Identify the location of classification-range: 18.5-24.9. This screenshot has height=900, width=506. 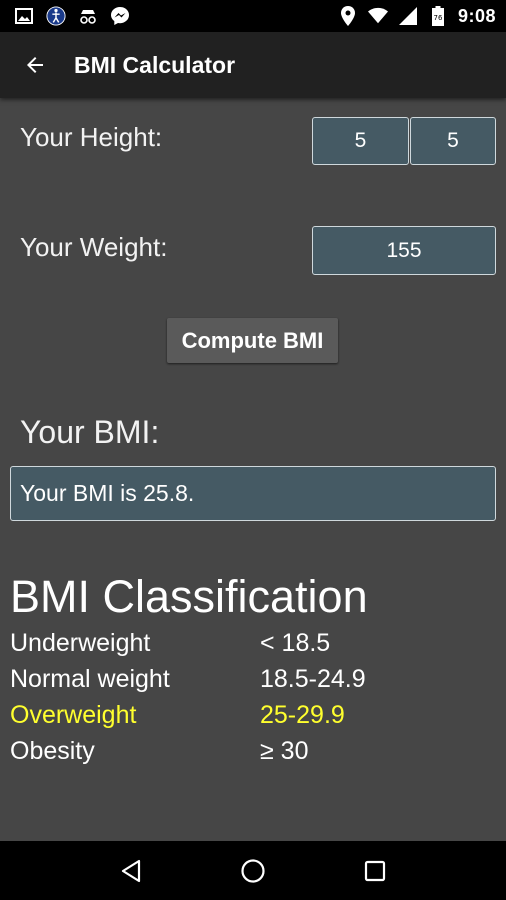
(313, 679).